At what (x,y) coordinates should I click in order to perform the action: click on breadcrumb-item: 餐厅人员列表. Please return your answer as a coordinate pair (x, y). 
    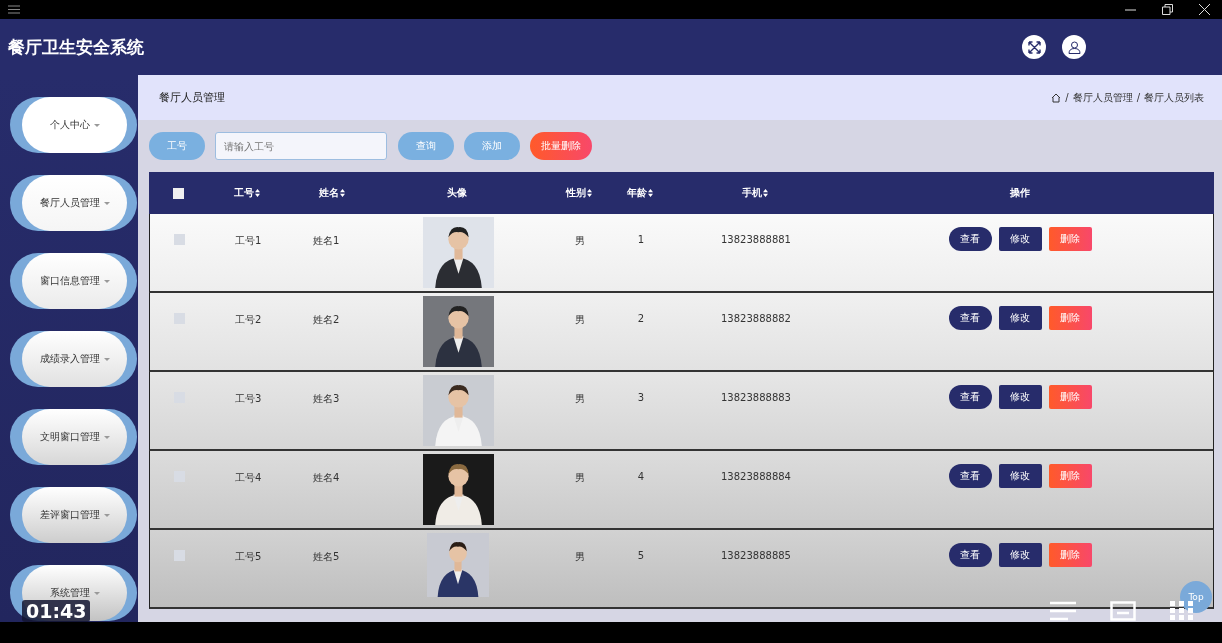
    Looking at the image, I should click on (1174, 97).